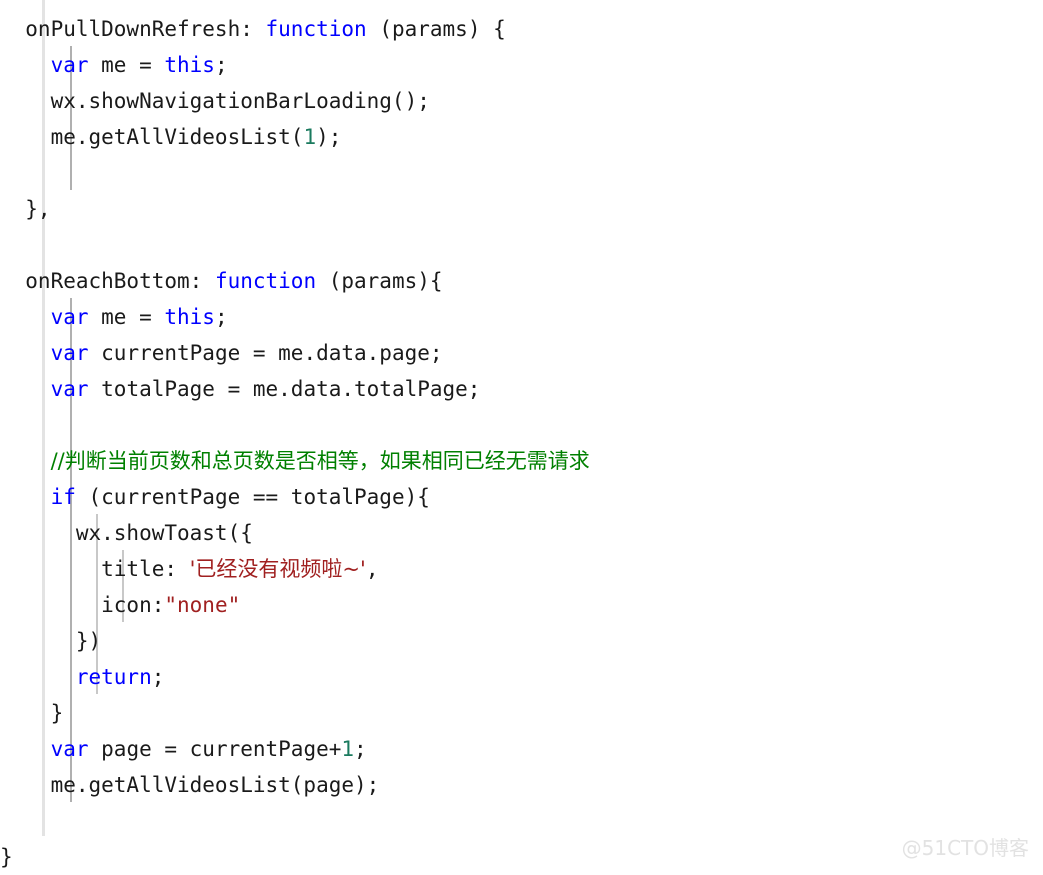  Describe the element at coordinates (965, 848) in the screenshot. I see `watermark-label: @51CTO博客` at that location.